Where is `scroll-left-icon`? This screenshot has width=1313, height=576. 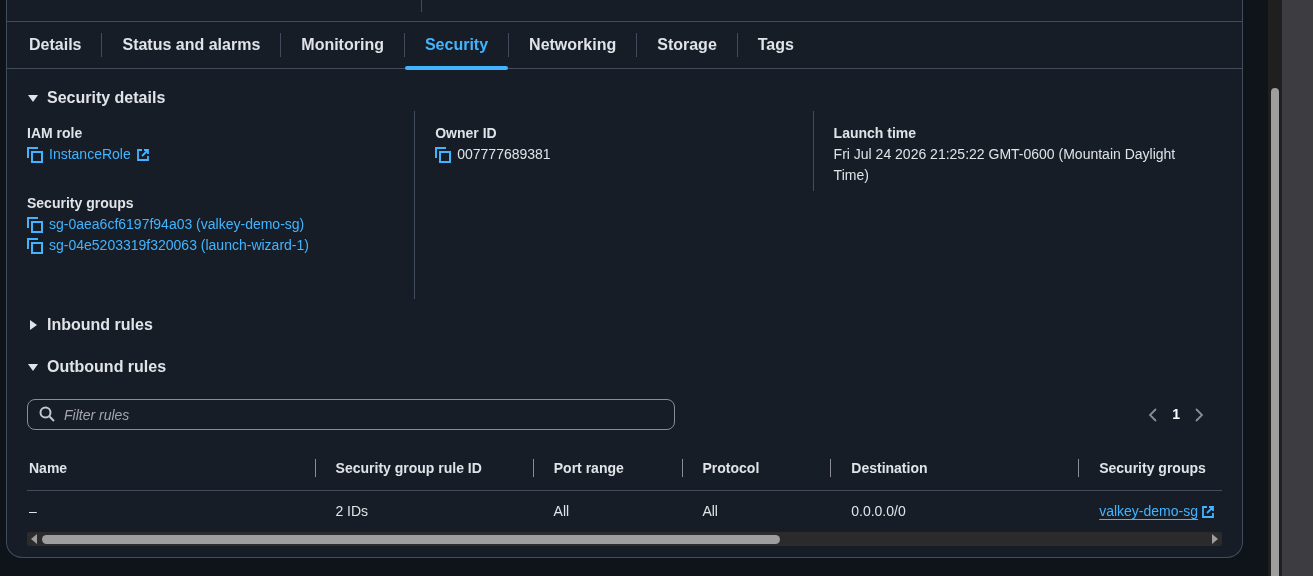 scroll-left-icon is located at coordinates (34, 539).